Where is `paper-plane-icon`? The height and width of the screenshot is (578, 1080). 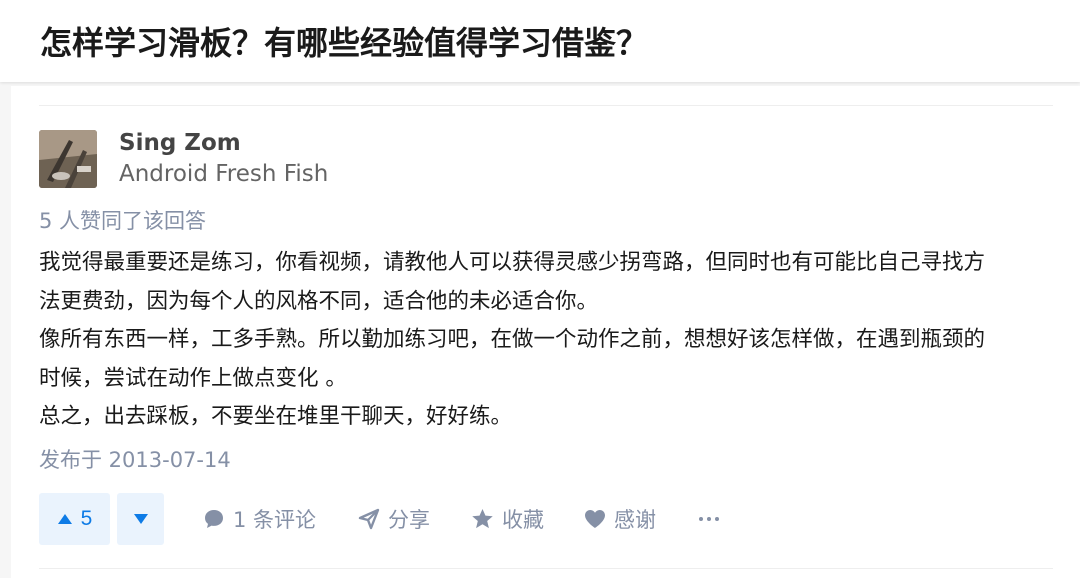 paper-plane-icon is located at coordinates (369, 519).